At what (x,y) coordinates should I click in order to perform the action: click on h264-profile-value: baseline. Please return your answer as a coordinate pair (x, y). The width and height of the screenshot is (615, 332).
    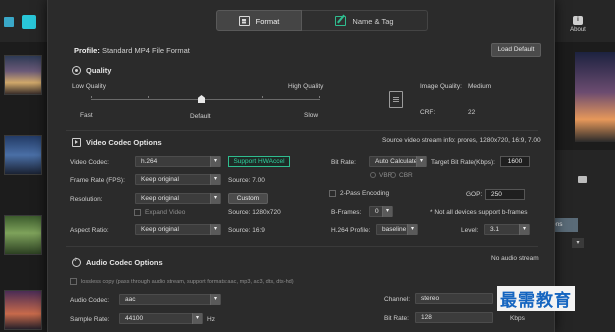
    Looking at the image, I should click on (394, 229).